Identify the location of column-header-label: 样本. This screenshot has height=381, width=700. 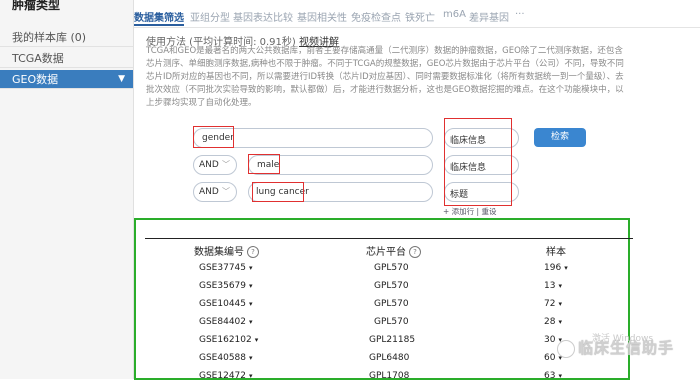
(556, 252).